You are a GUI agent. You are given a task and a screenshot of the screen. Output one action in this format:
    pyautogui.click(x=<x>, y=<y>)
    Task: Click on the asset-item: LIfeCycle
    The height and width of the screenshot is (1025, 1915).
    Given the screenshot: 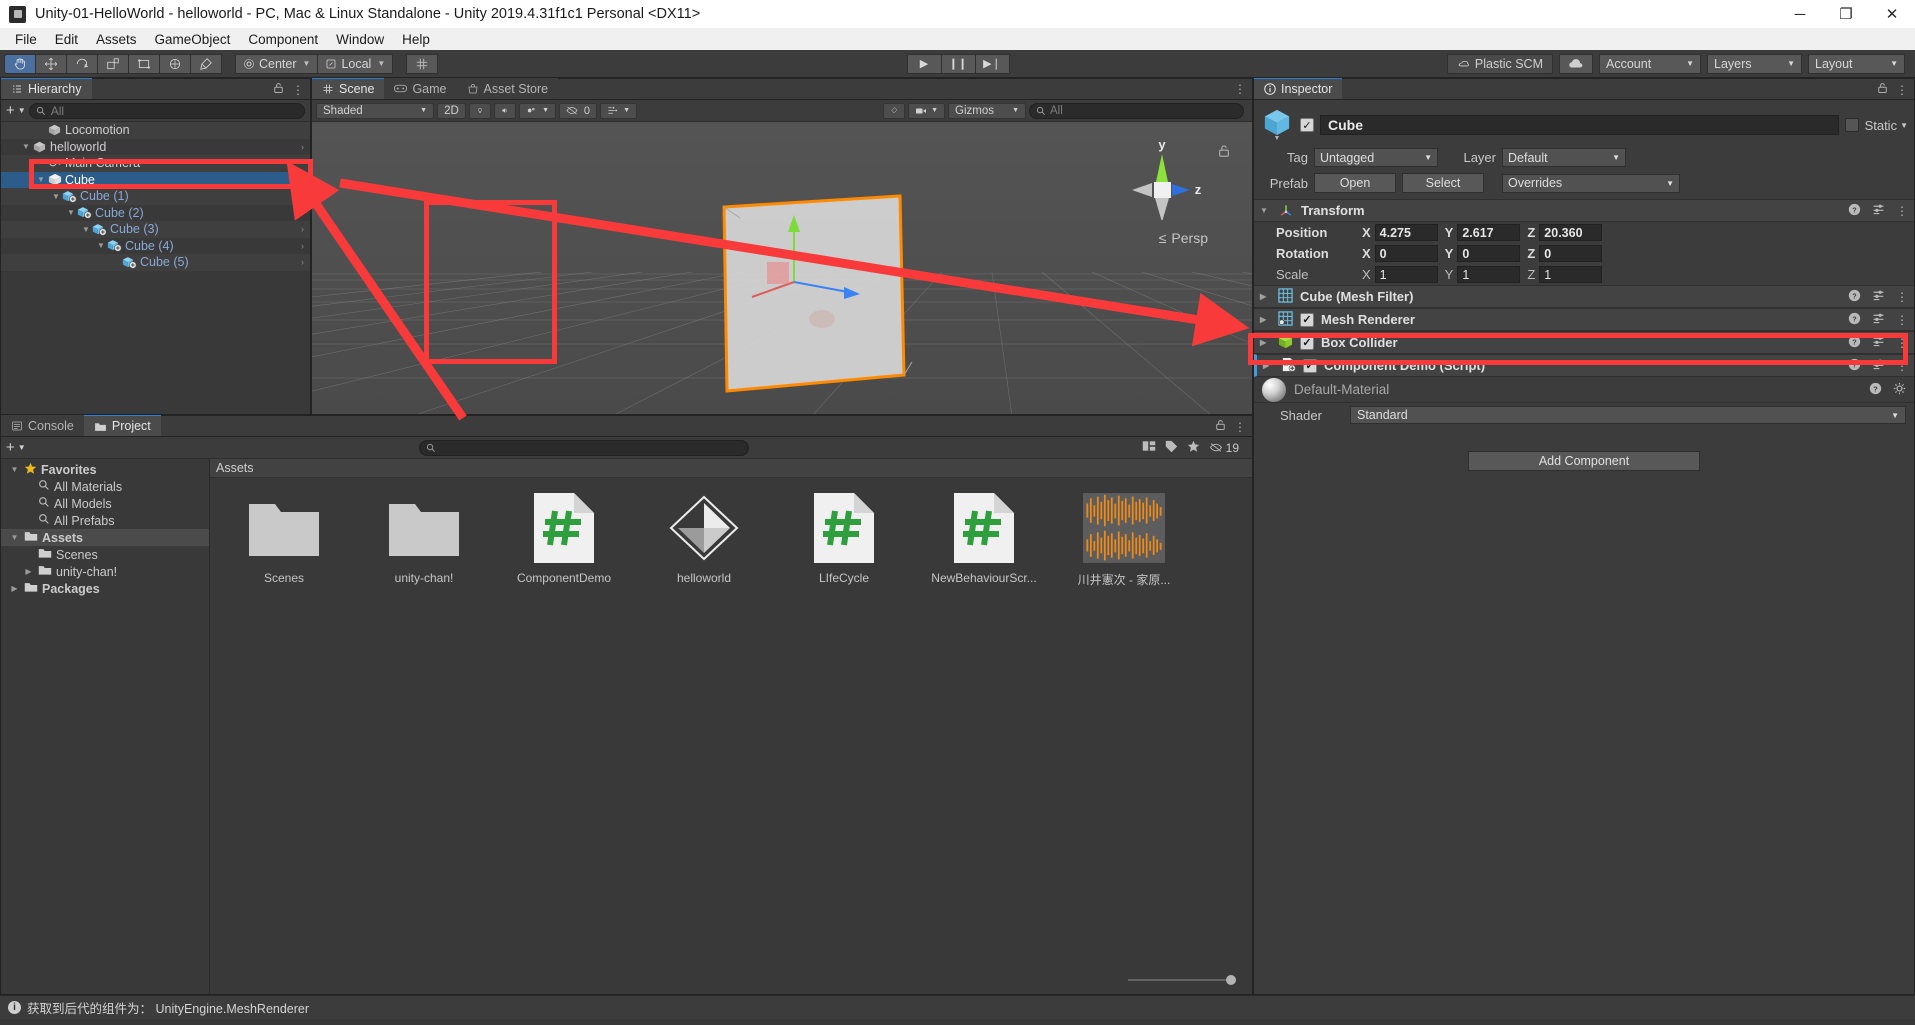 What is the action you would take?
    pyautogui.click(x=844, y=540)
    